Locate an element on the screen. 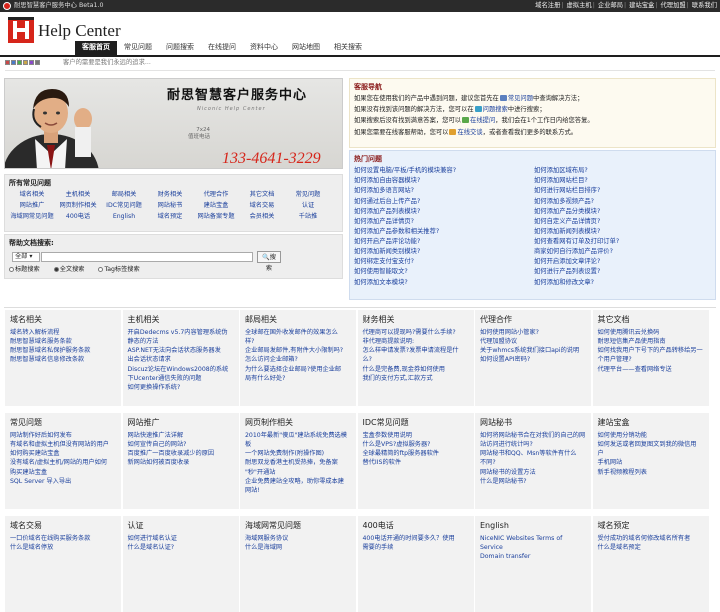 The height and width of the screenshot is (612, 720). faq-category-link: 网站备案专题 is located at coordinates (216, 217).